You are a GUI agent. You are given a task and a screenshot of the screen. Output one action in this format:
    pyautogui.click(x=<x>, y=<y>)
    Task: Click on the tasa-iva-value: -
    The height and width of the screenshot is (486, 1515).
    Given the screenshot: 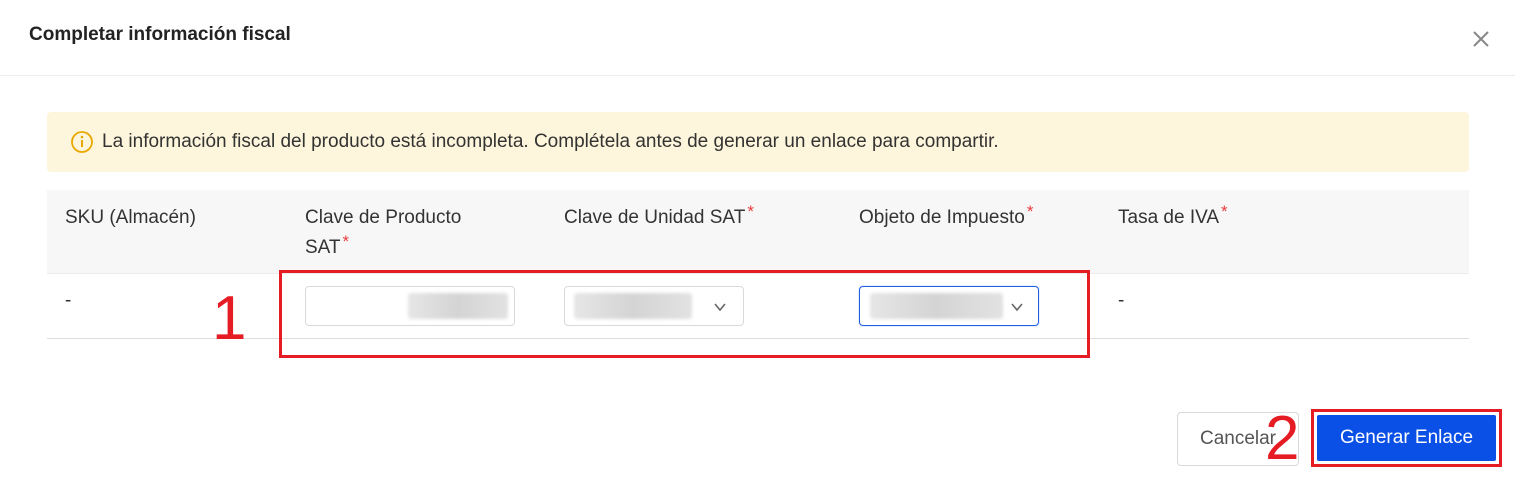 What is the action you would take?
    pyautogui.click(x=1121, y=300)
    